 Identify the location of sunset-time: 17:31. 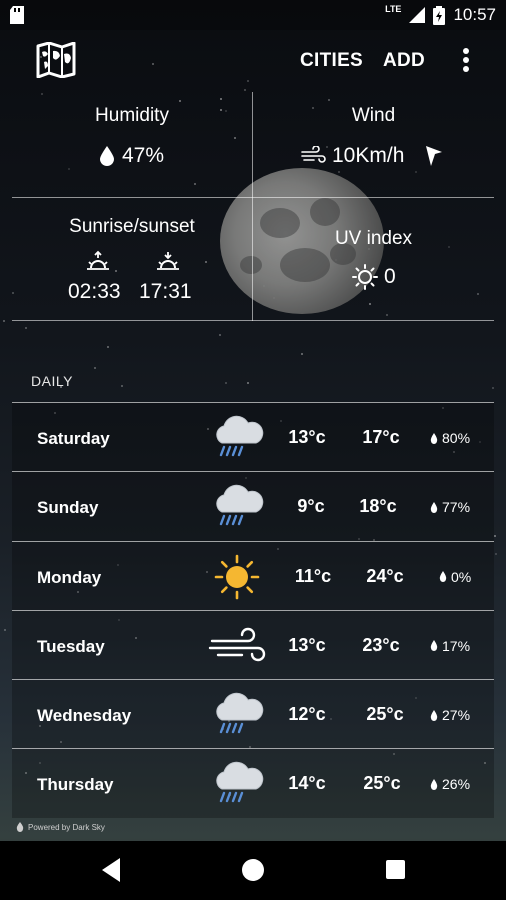
(165, 291).